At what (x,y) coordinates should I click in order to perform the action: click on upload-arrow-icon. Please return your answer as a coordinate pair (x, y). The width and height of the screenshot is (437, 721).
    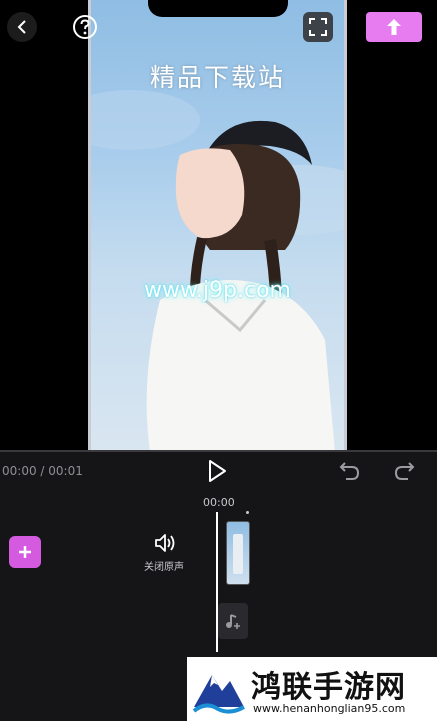
    Looking at the image, I should click on (394, 27).